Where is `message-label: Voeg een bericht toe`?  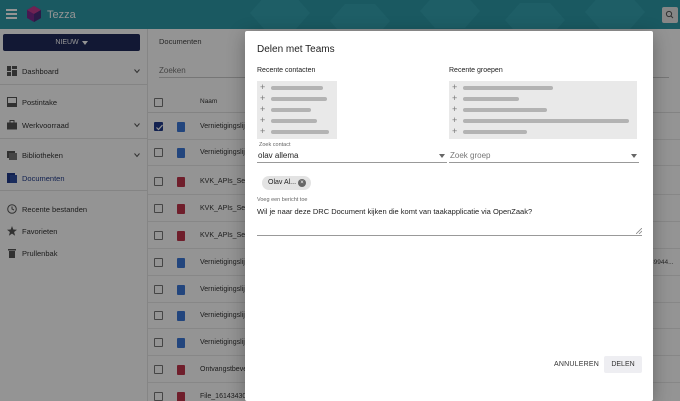
message-label: Voeg een bericht toe is located at coordinates (282, 200).